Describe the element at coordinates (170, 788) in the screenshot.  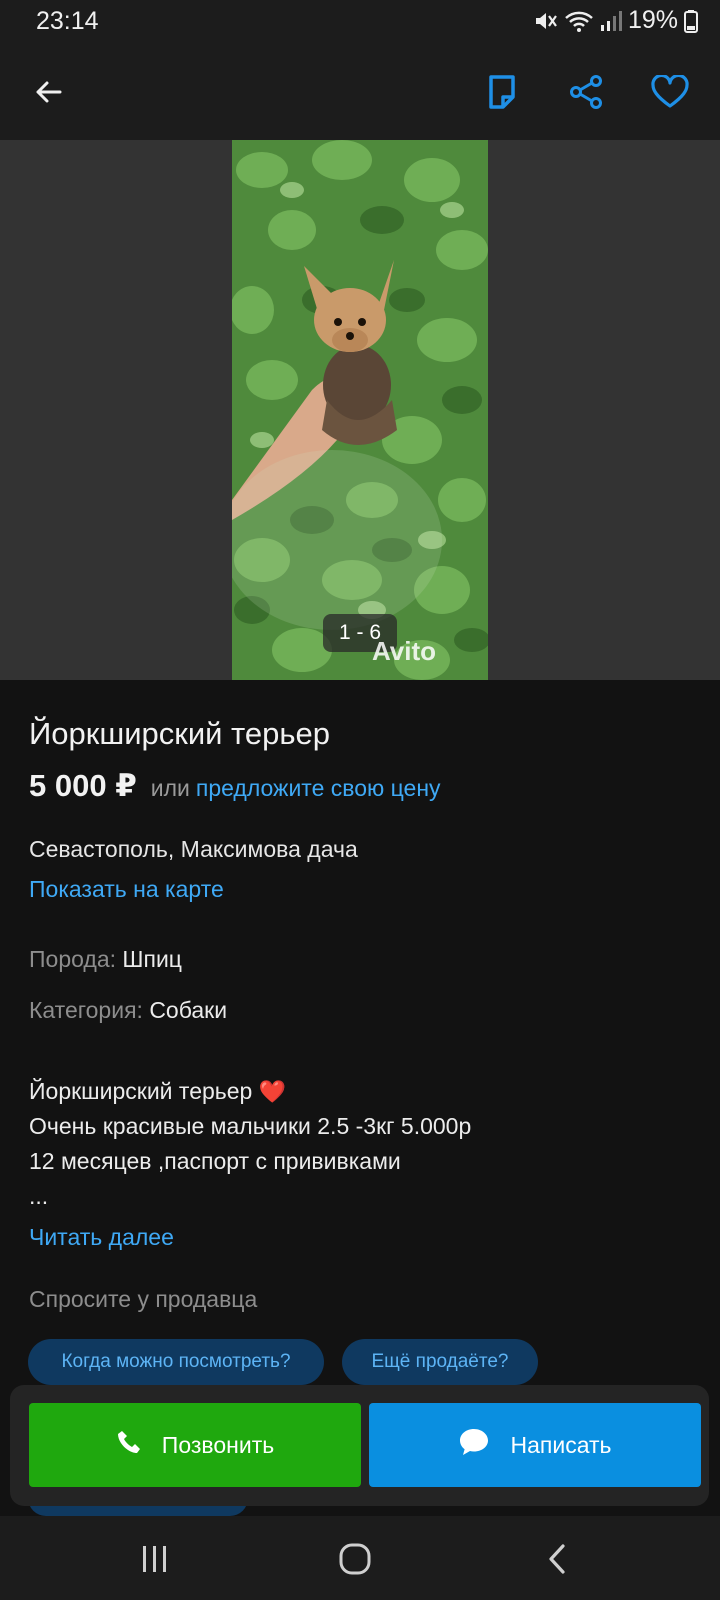
I see `price-or-label: или` at that location.